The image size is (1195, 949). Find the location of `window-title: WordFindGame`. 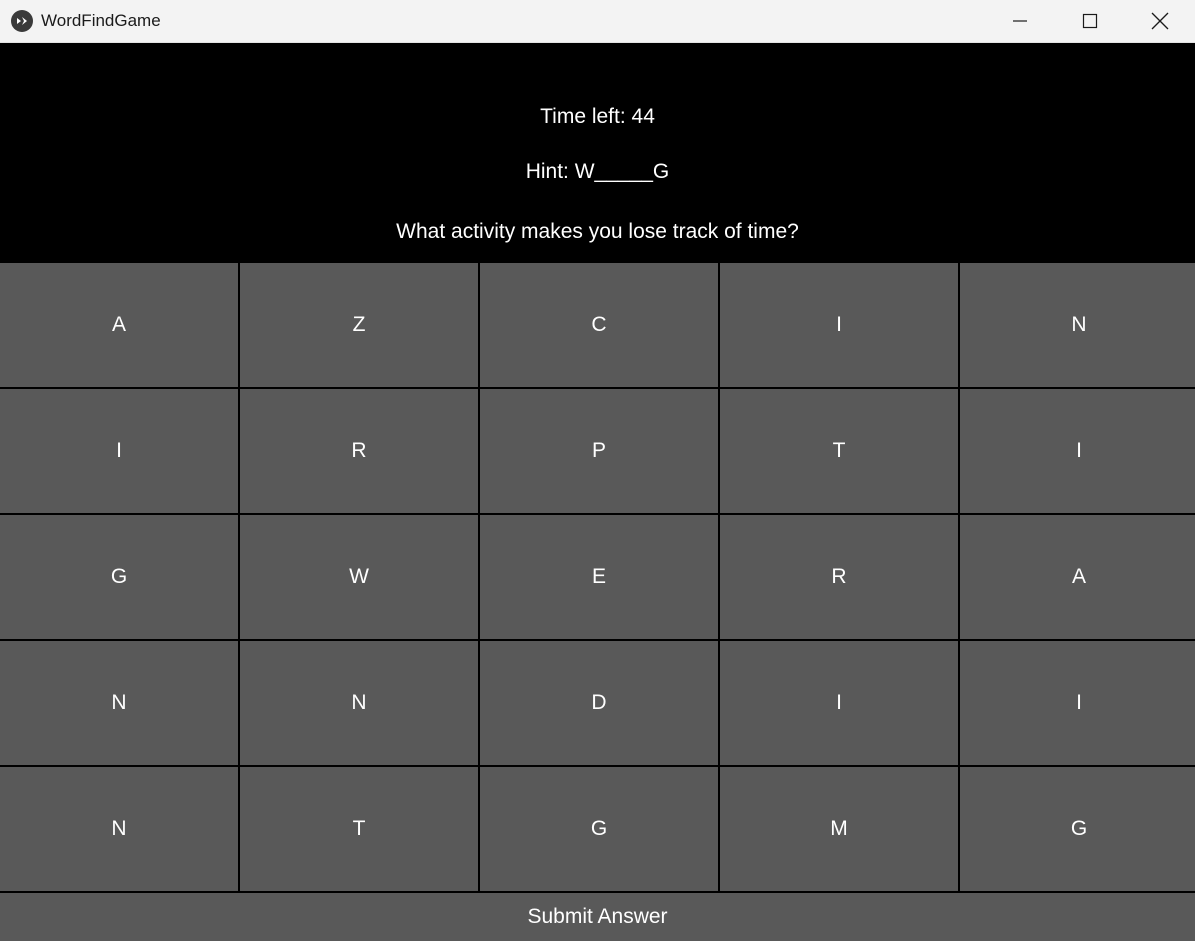

window-title: WordFindGame is located at coordinates (101, 20).